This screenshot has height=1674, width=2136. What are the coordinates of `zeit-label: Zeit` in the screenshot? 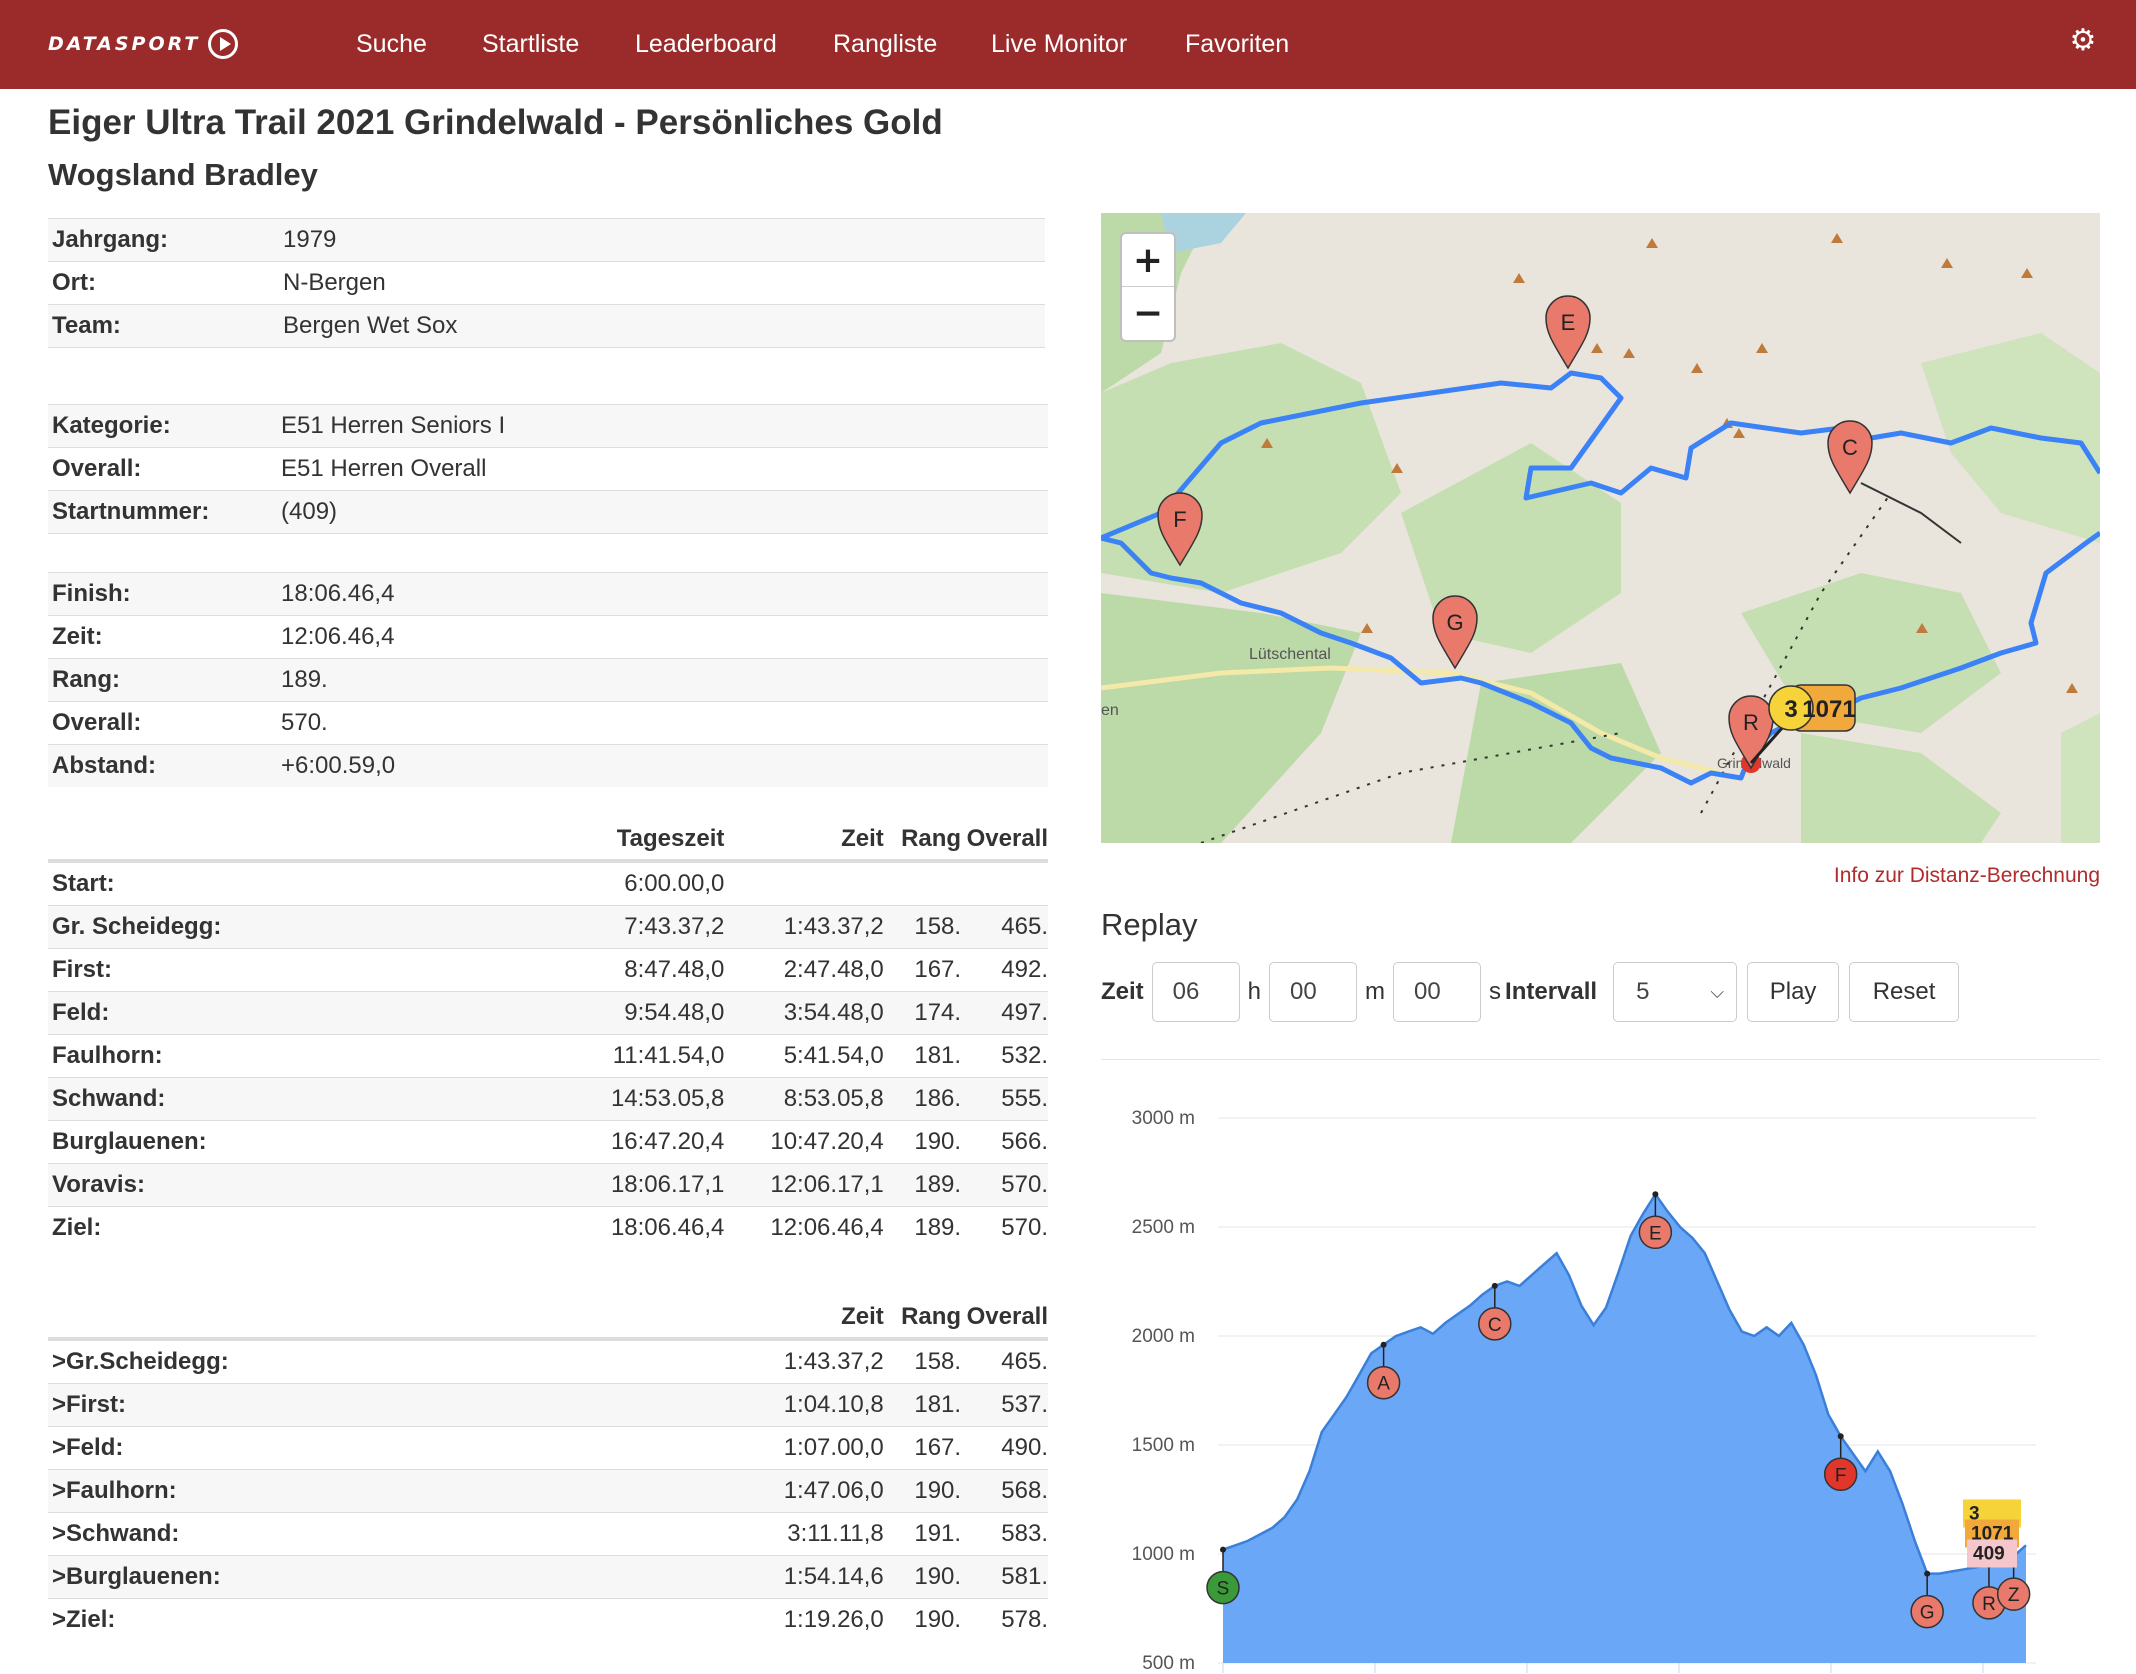 It's located at (1122, 991).